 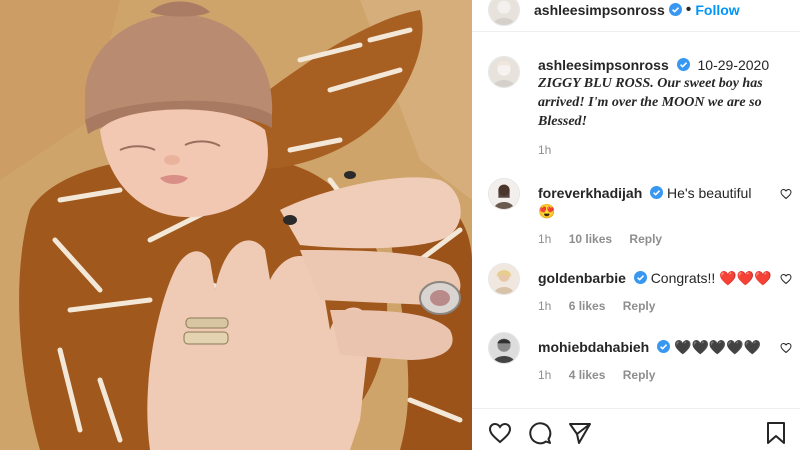 I want to click on comment-icon, so click(x=540, y=433).